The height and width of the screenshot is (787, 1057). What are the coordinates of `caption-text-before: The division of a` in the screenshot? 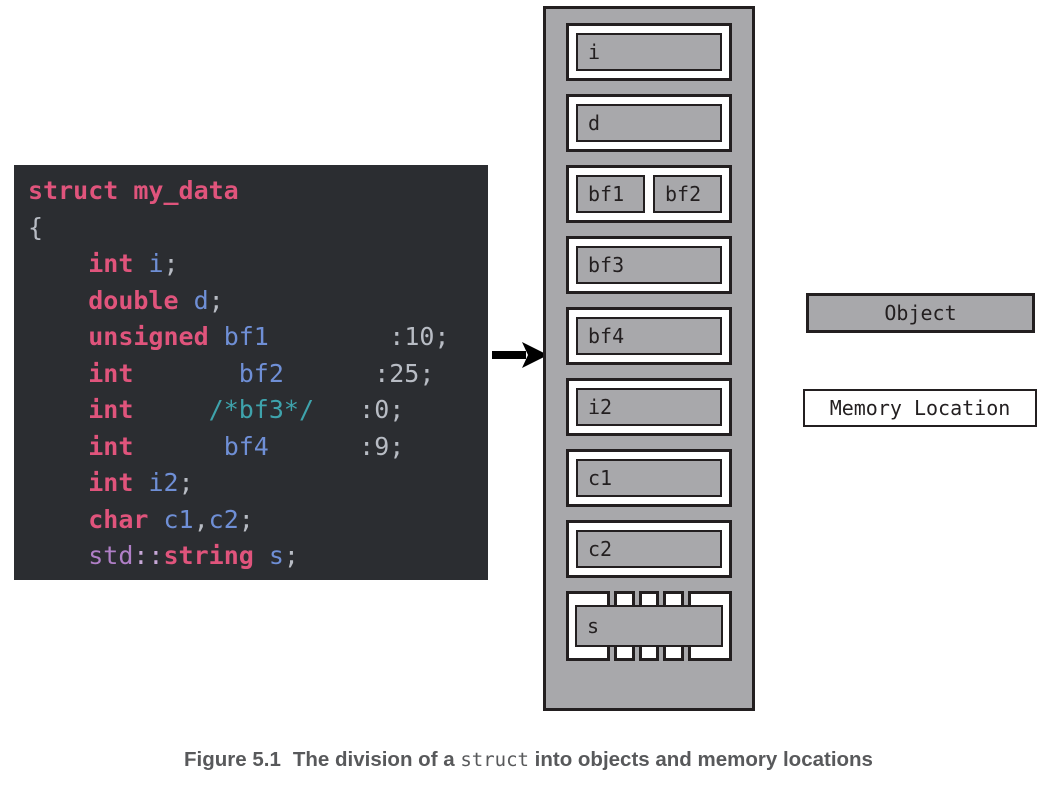 It's located at (376, 759).